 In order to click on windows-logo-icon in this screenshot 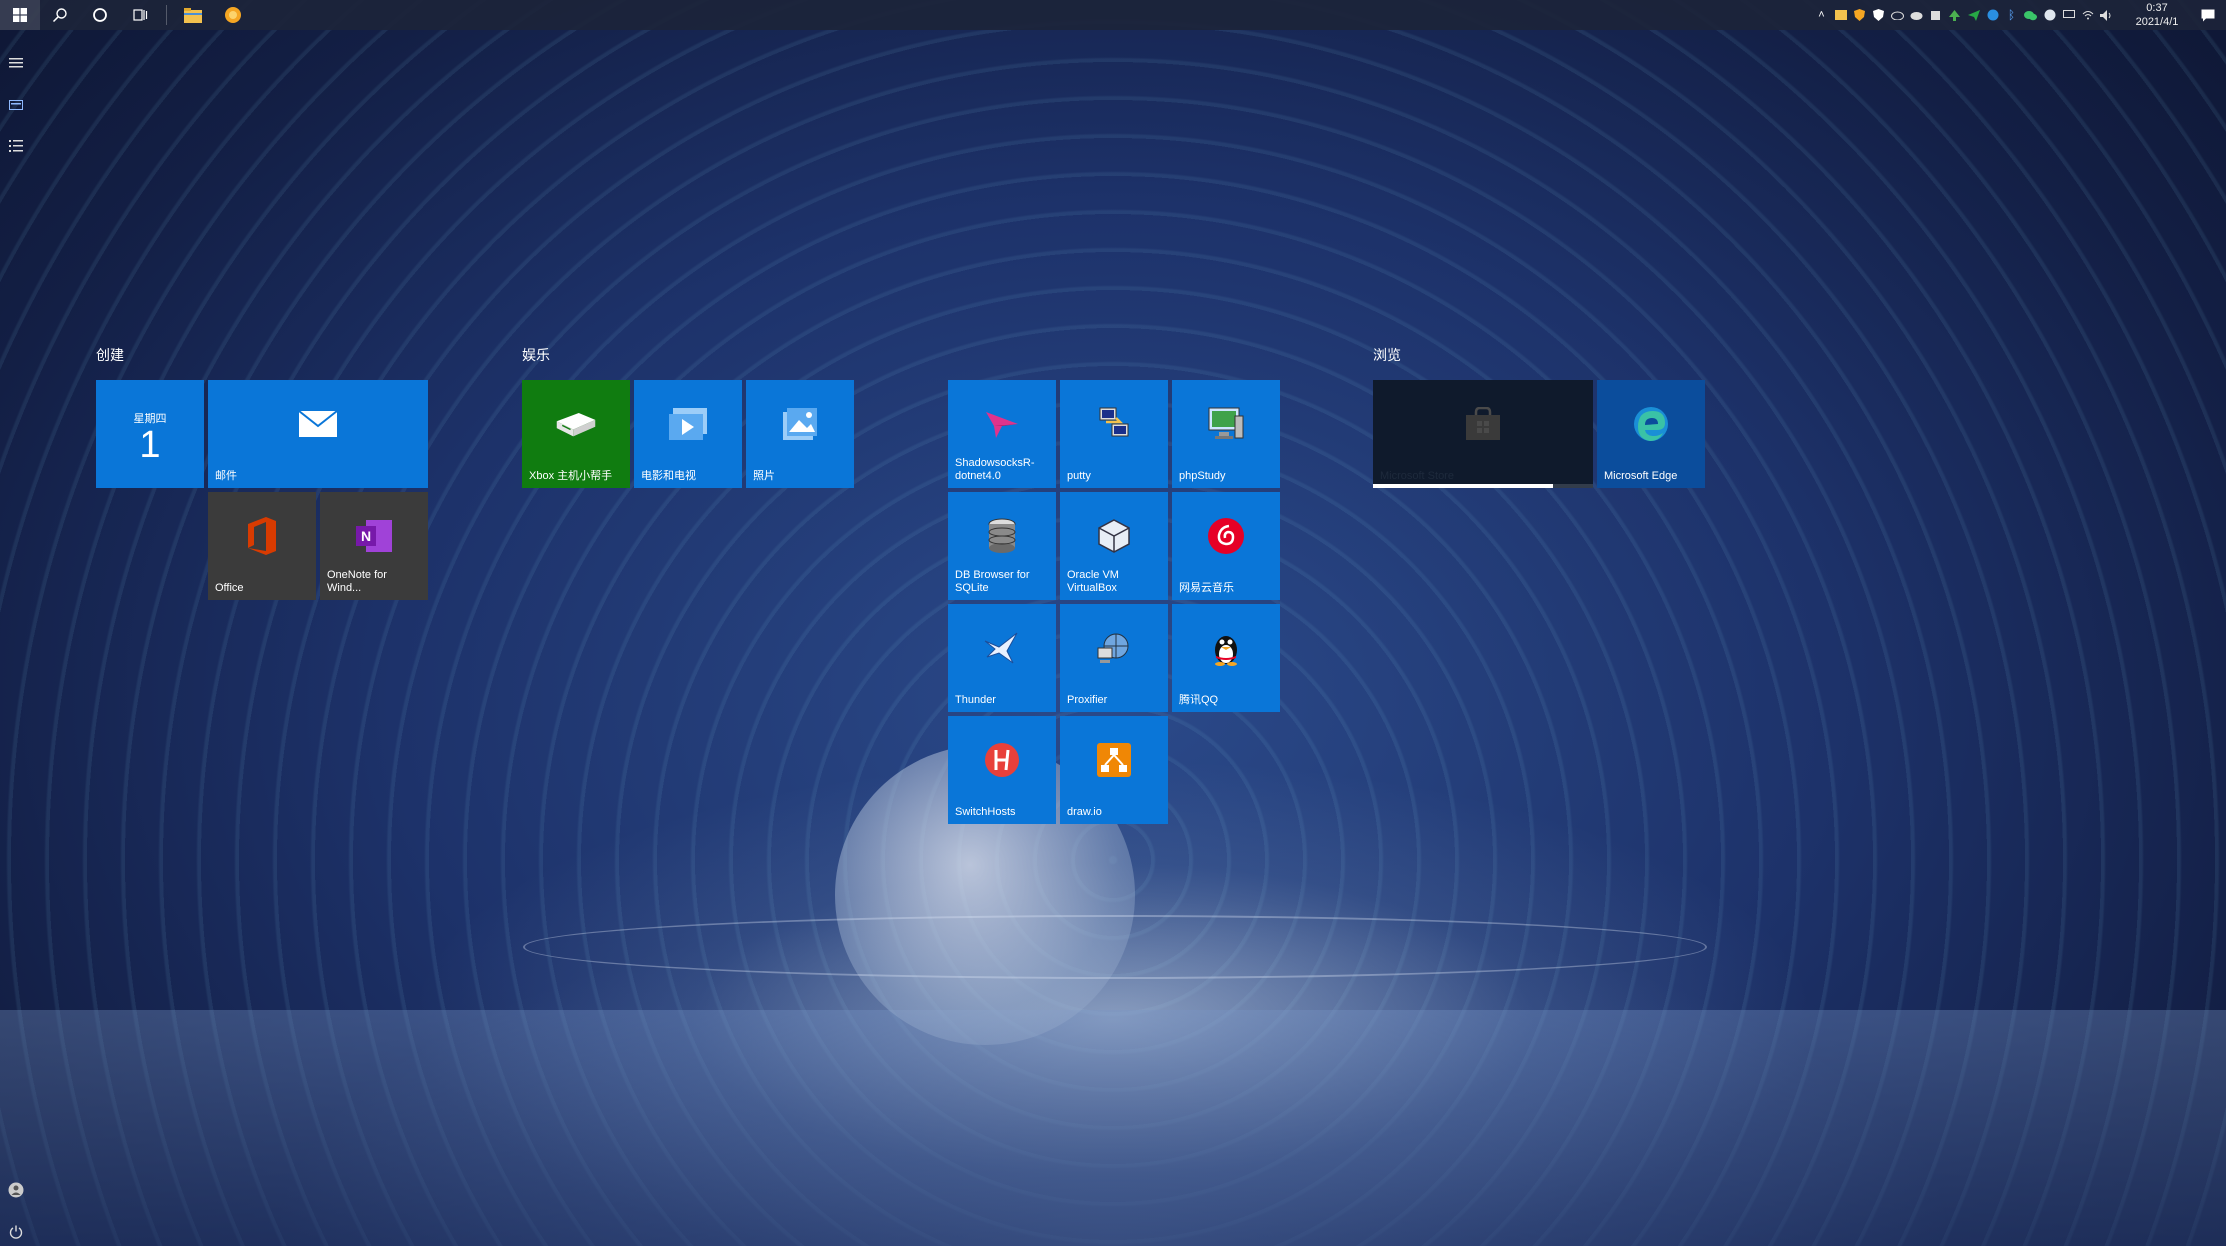, I will do `click(20, 15)`.